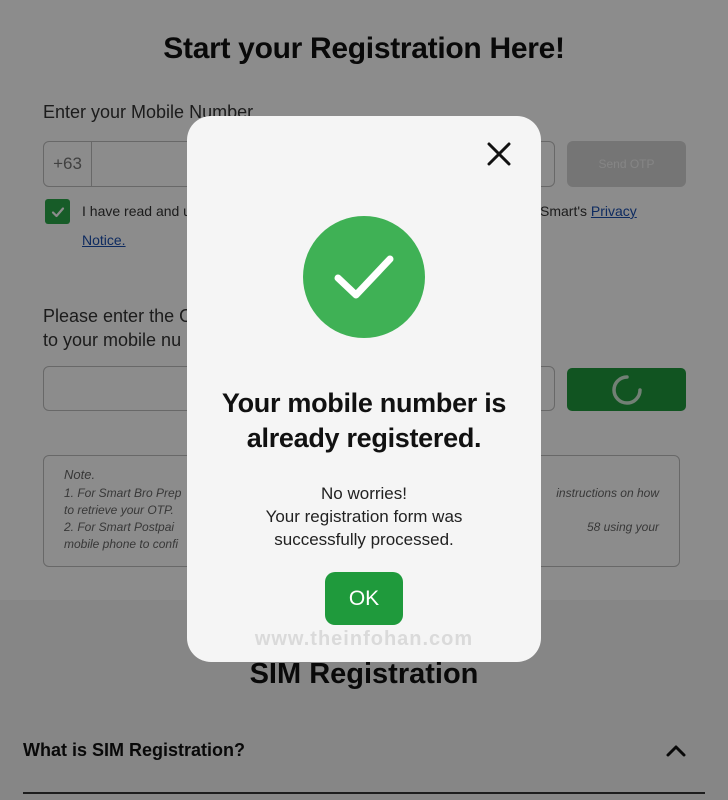  I want to click on close-icon, so click(499, 154).